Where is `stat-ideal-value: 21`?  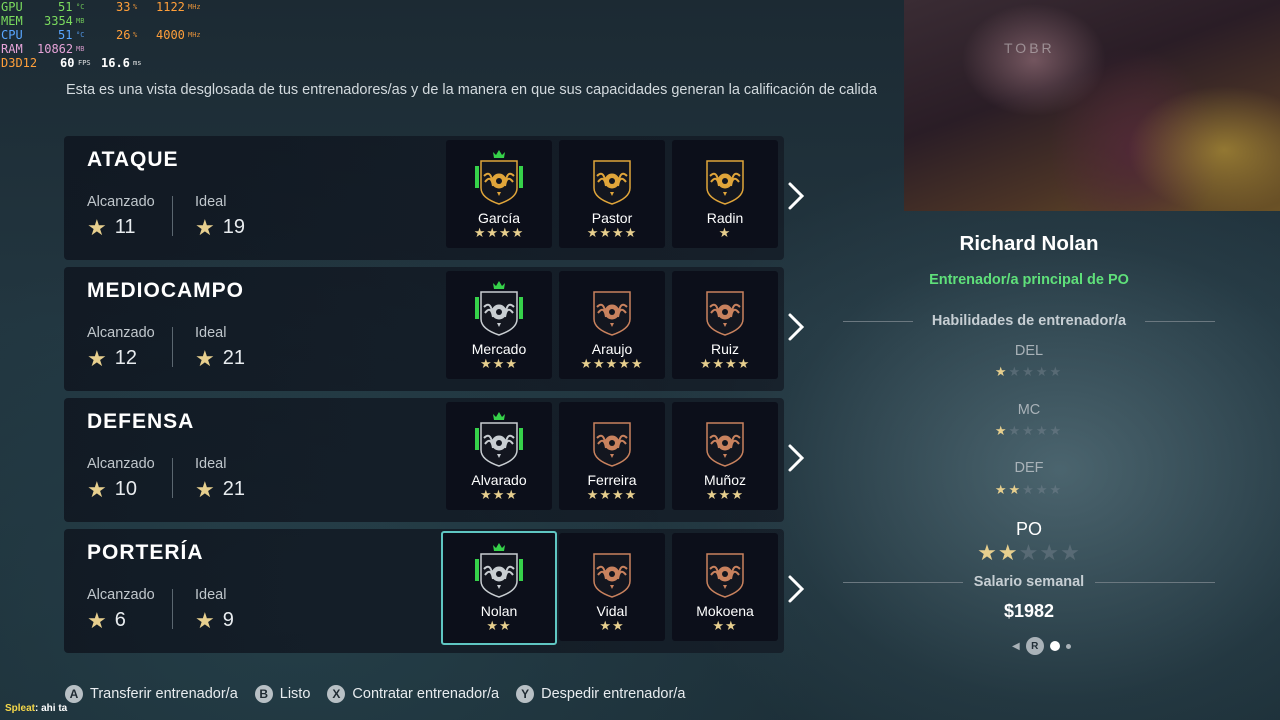 stat-ideal-value: 21 is located at coordinates (233, 489).